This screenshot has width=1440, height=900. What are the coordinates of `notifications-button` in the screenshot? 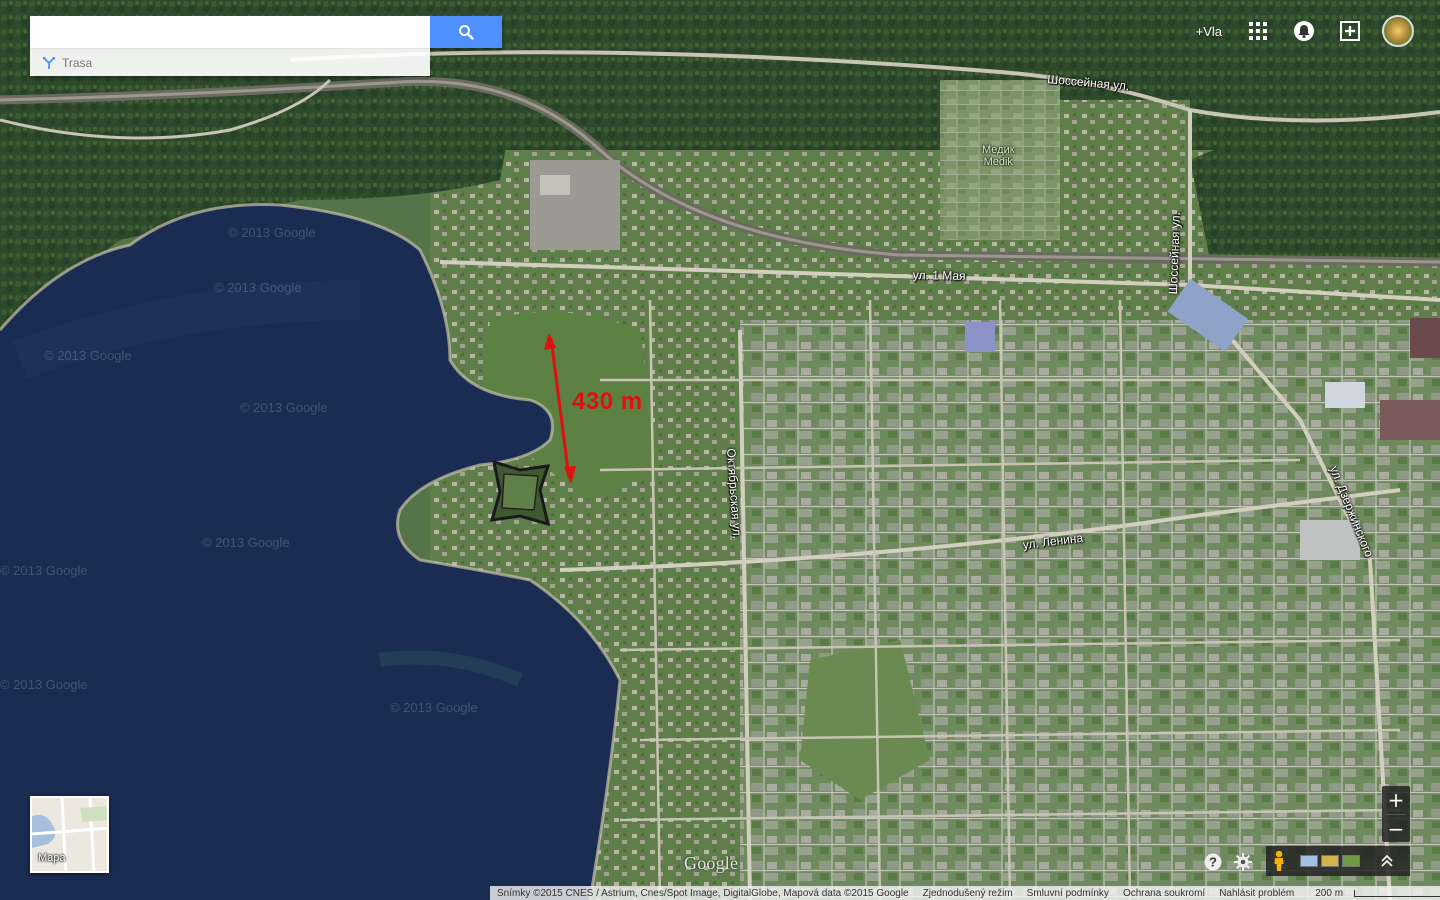 It's located at (1304, 31).